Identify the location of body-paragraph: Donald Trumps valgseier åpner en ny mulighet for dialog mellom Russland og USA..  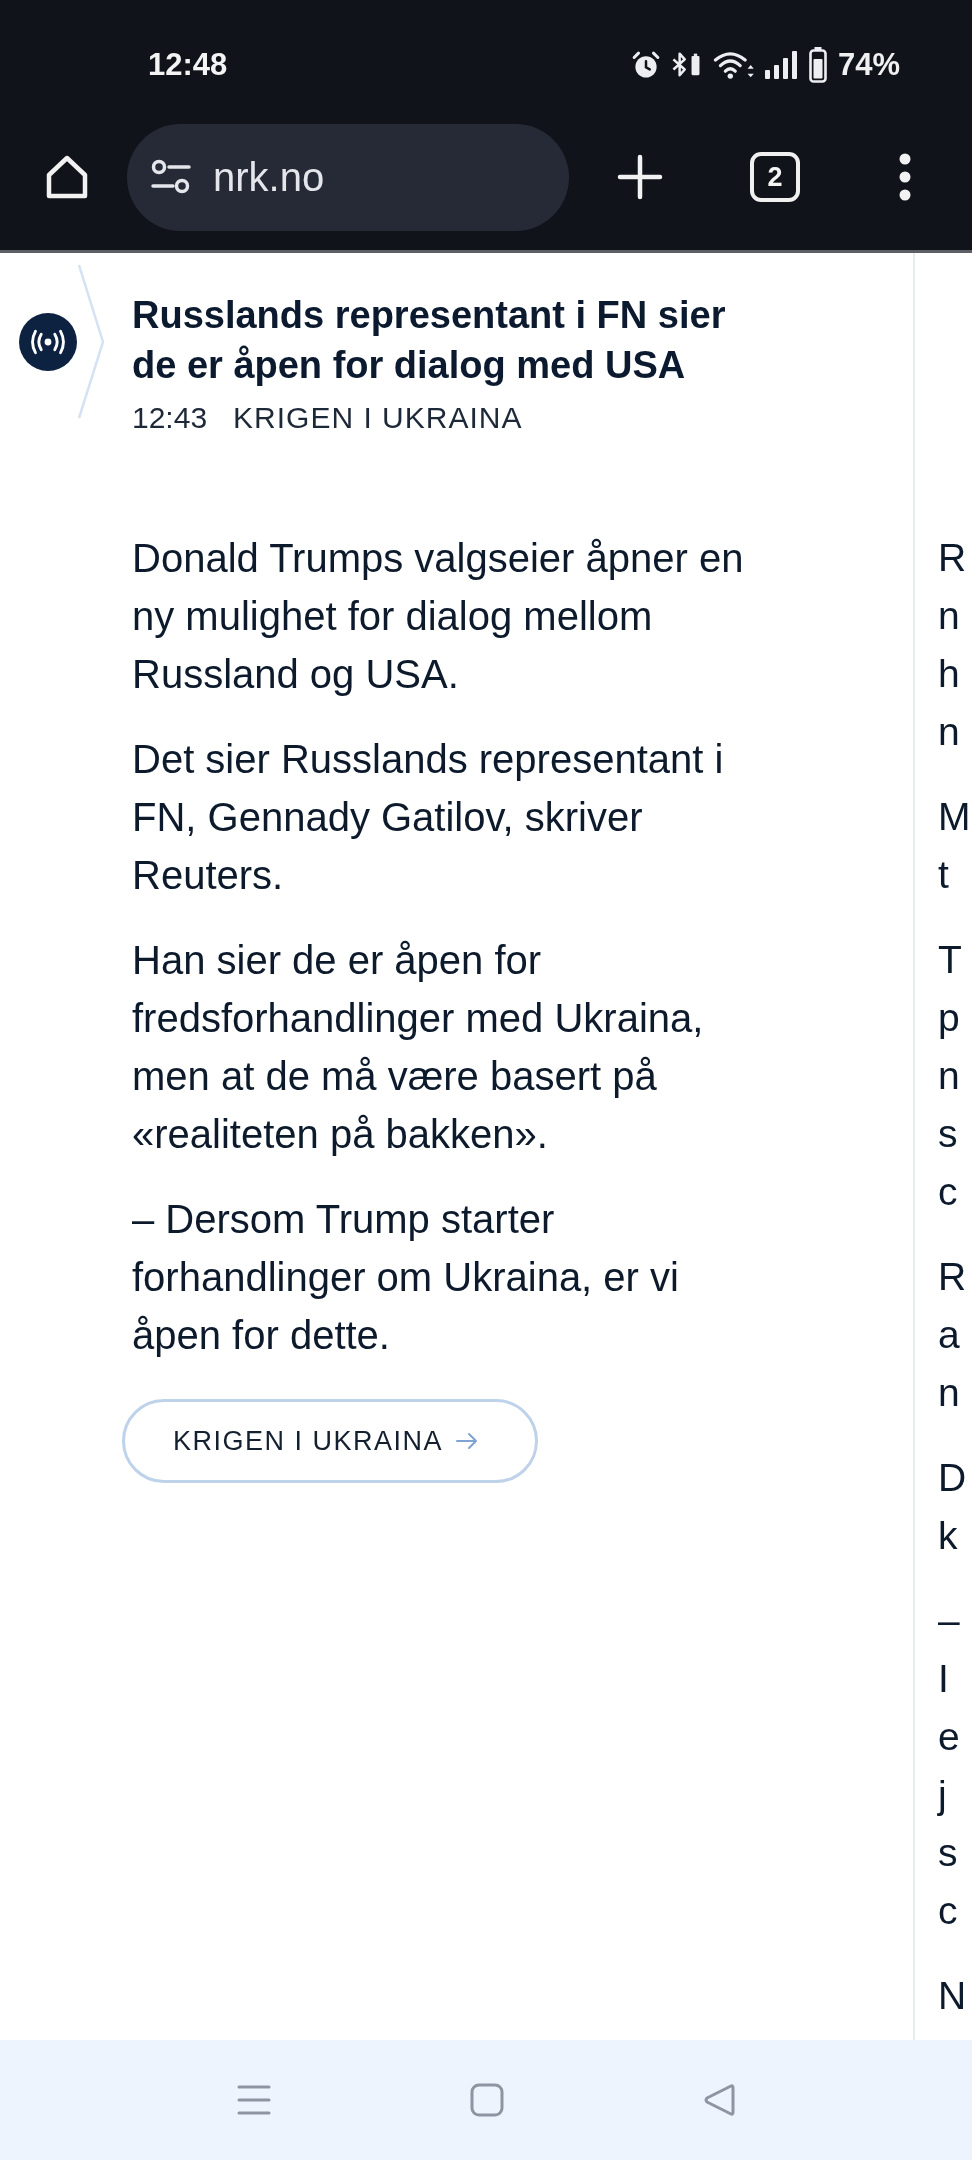
(438, 616).